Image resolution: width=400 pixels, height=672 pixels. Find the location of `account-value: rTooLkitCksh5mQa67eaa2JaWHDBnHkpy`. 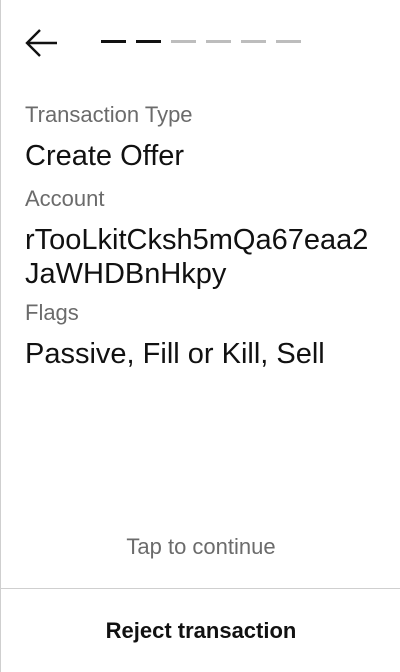

account-value: rTooLkitCksh5mQa67eaa2JaWHDBnHkpy is located at coordinates (197, 257).